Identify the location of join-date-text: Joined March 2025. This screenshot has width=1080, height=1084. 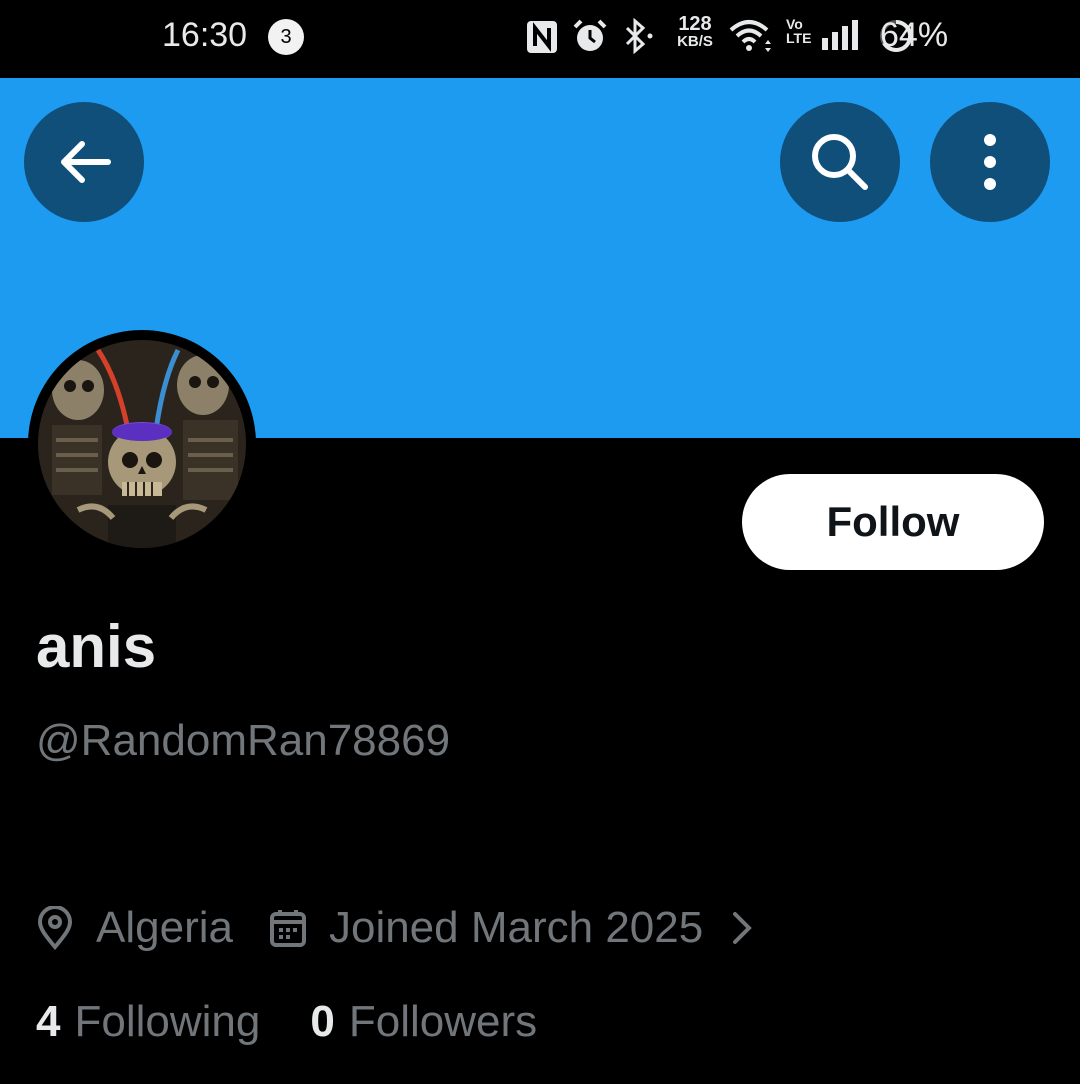
(516, 927).